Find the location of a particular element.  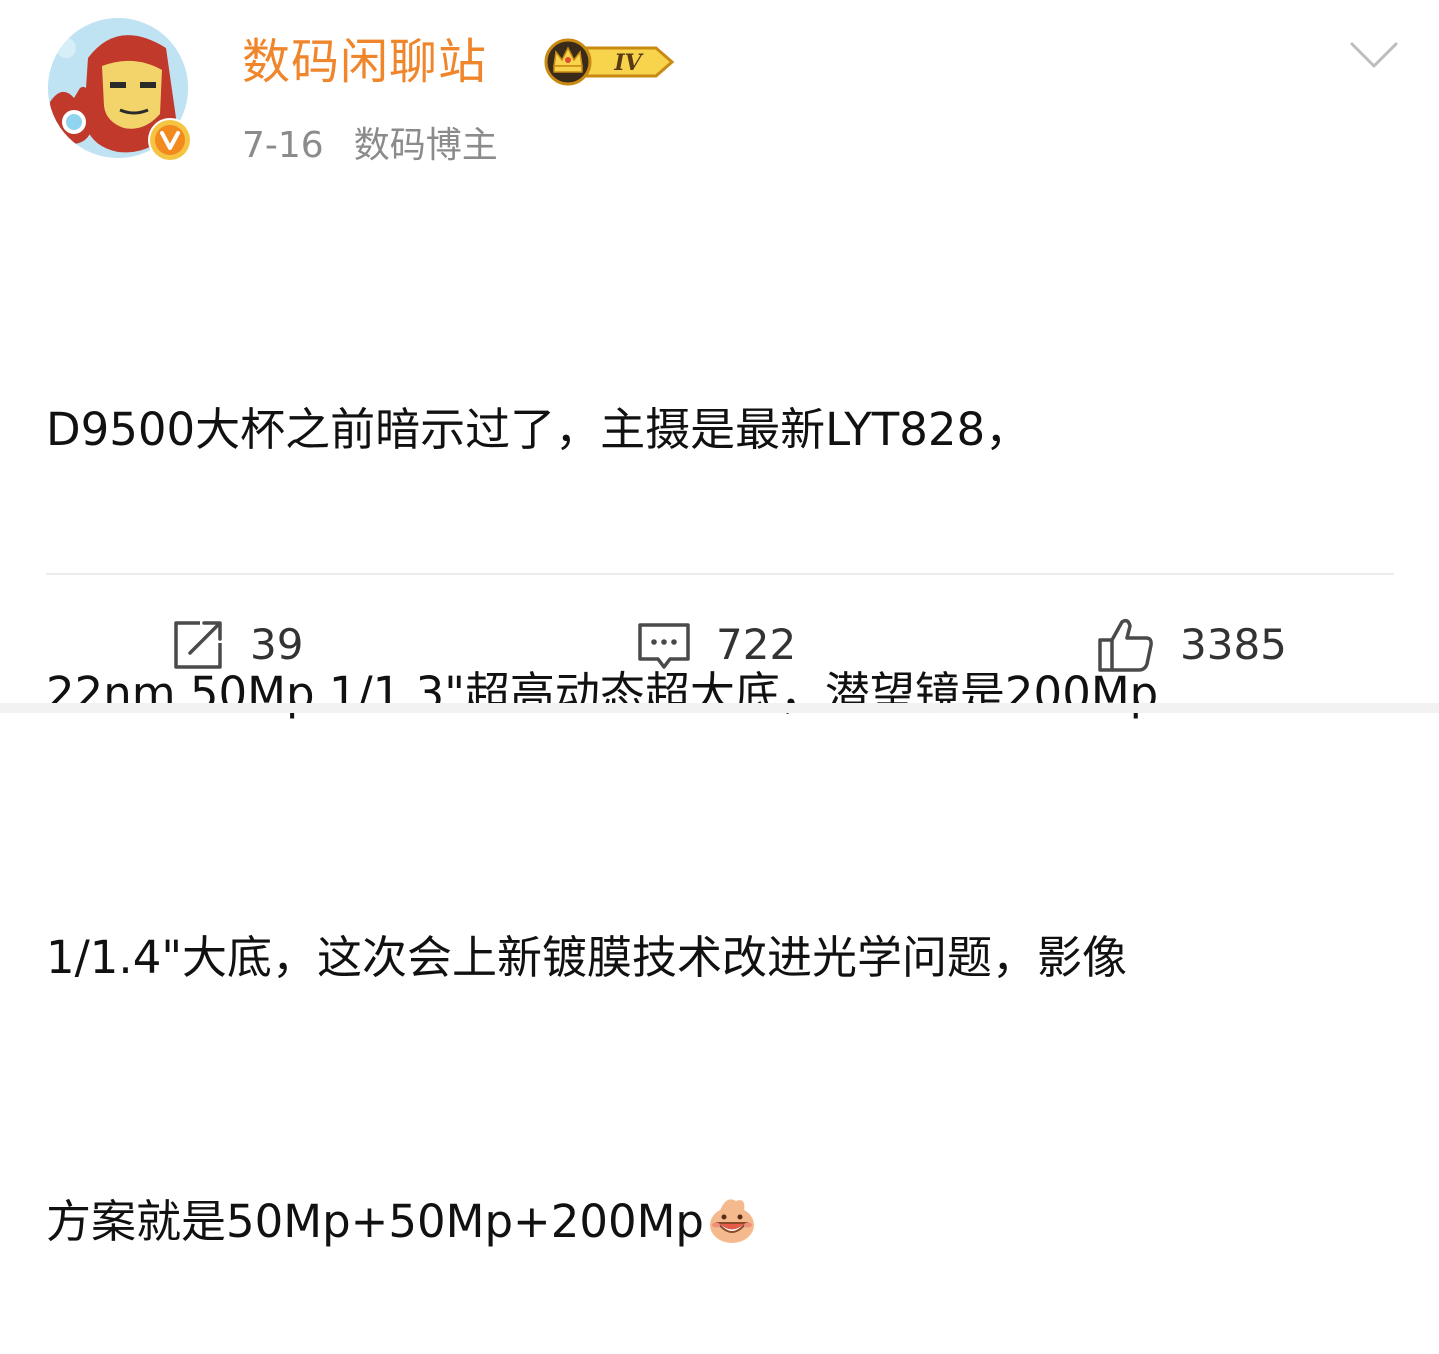

post-time: 7-16 is located at coordinates (283, 145).